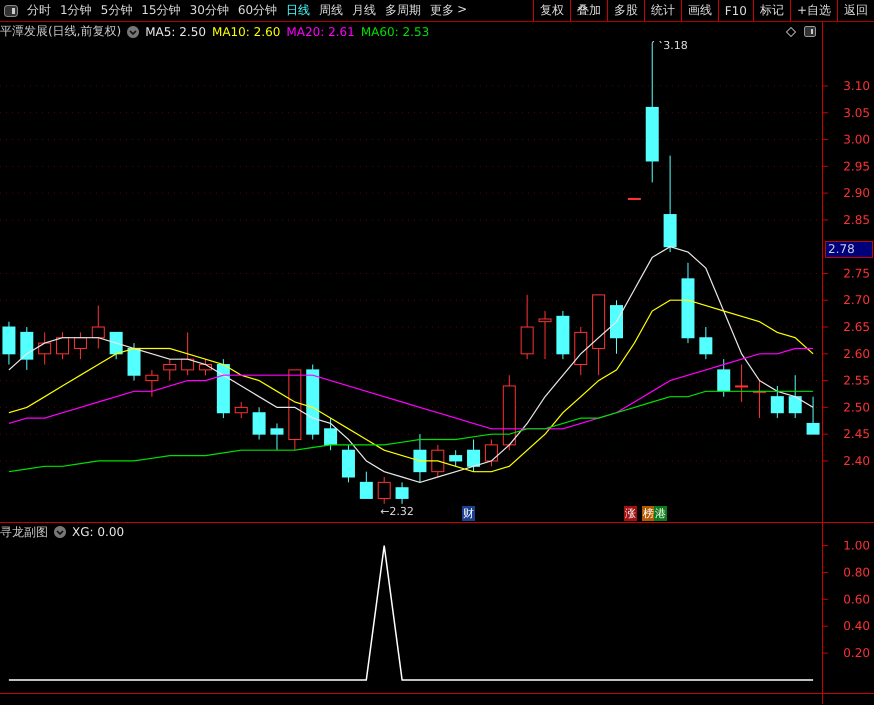  Describe the element at coordinates (856, 300) in the screenshot. I see `axis-label: 2.70` at that location.